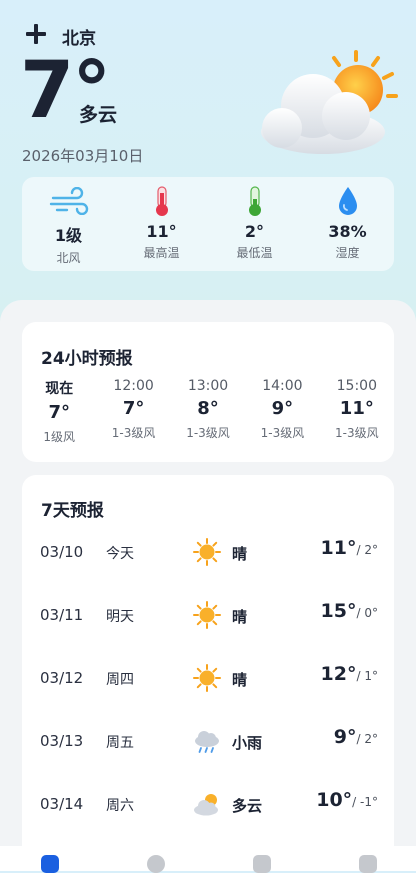  What do you see at coordinates (334, 800) in the screenshot?
I see `day-high: 10°` at bounding box center [334, 800].